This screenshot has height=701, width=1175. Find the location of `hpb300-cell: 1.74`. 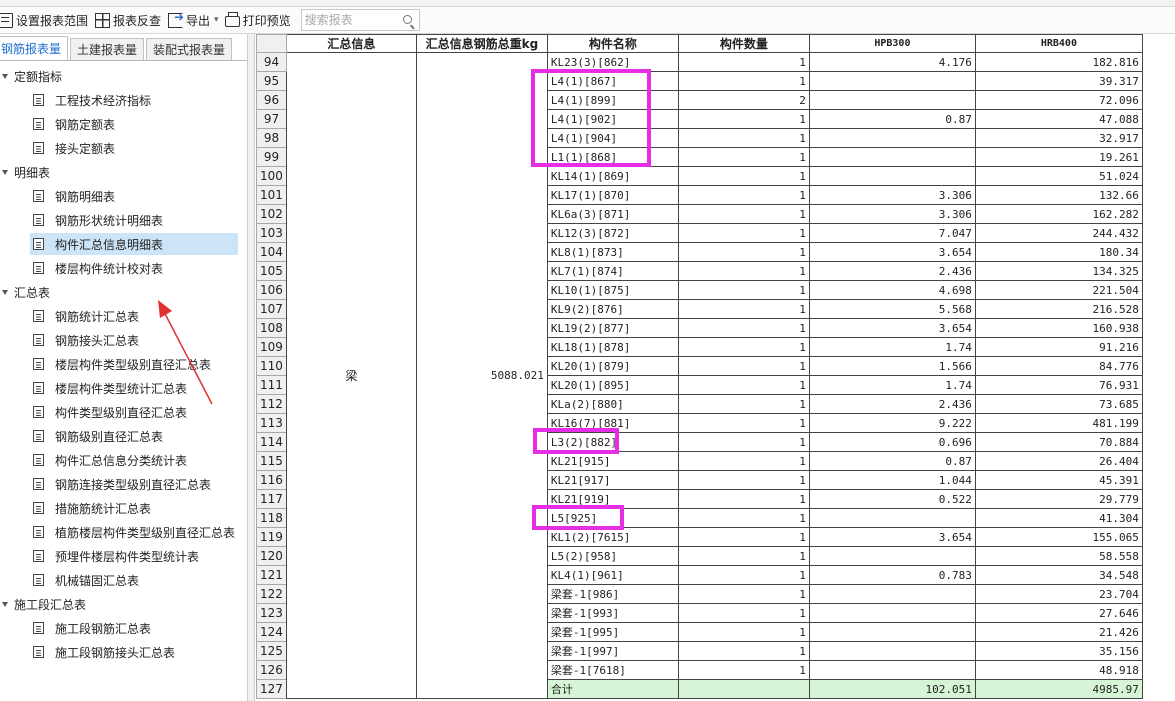

hpb300-cell: 1.74 is located at coordinates (892, 385).